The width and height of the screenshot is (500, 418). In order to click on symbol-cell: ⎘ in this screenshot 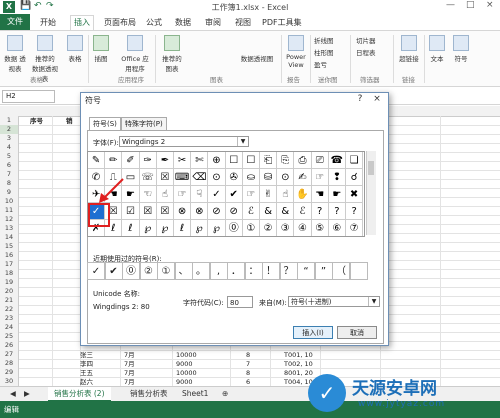, I will do `click(286, 160)`.